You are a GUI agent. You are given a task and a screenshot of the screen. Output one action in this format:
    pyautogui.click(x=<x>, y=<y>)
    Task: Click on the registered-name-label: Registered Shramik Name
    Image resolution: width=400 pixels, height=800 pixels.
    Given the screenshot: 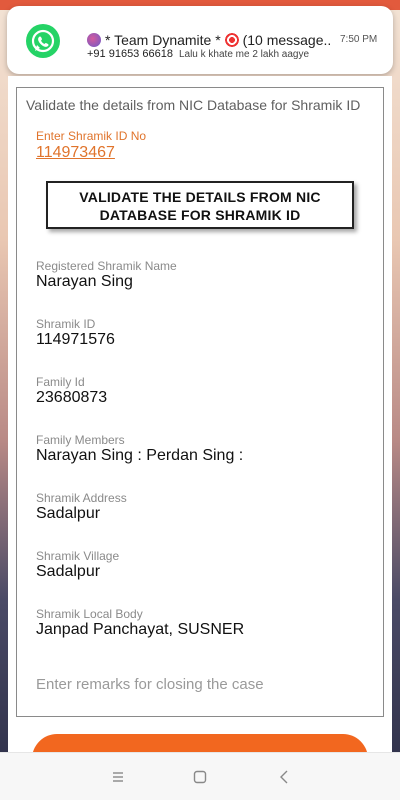 What is the action you would take?
    pyautogui.click(x=106, y=266)
    